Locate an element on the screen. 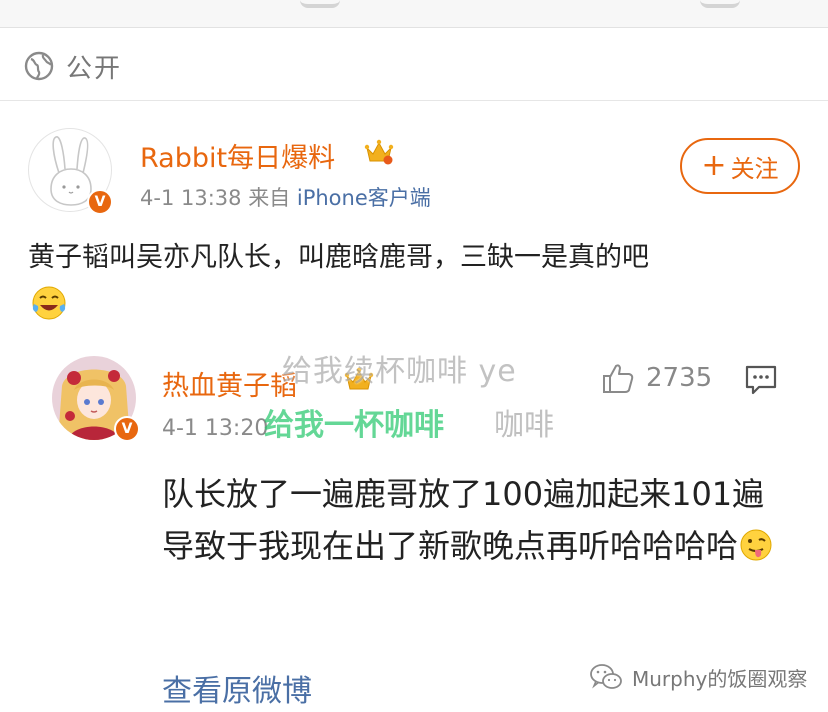 The height and width of the screenshot is (712, 828). post-time: 4-1 13:38 is located at coordinates (191, 198).